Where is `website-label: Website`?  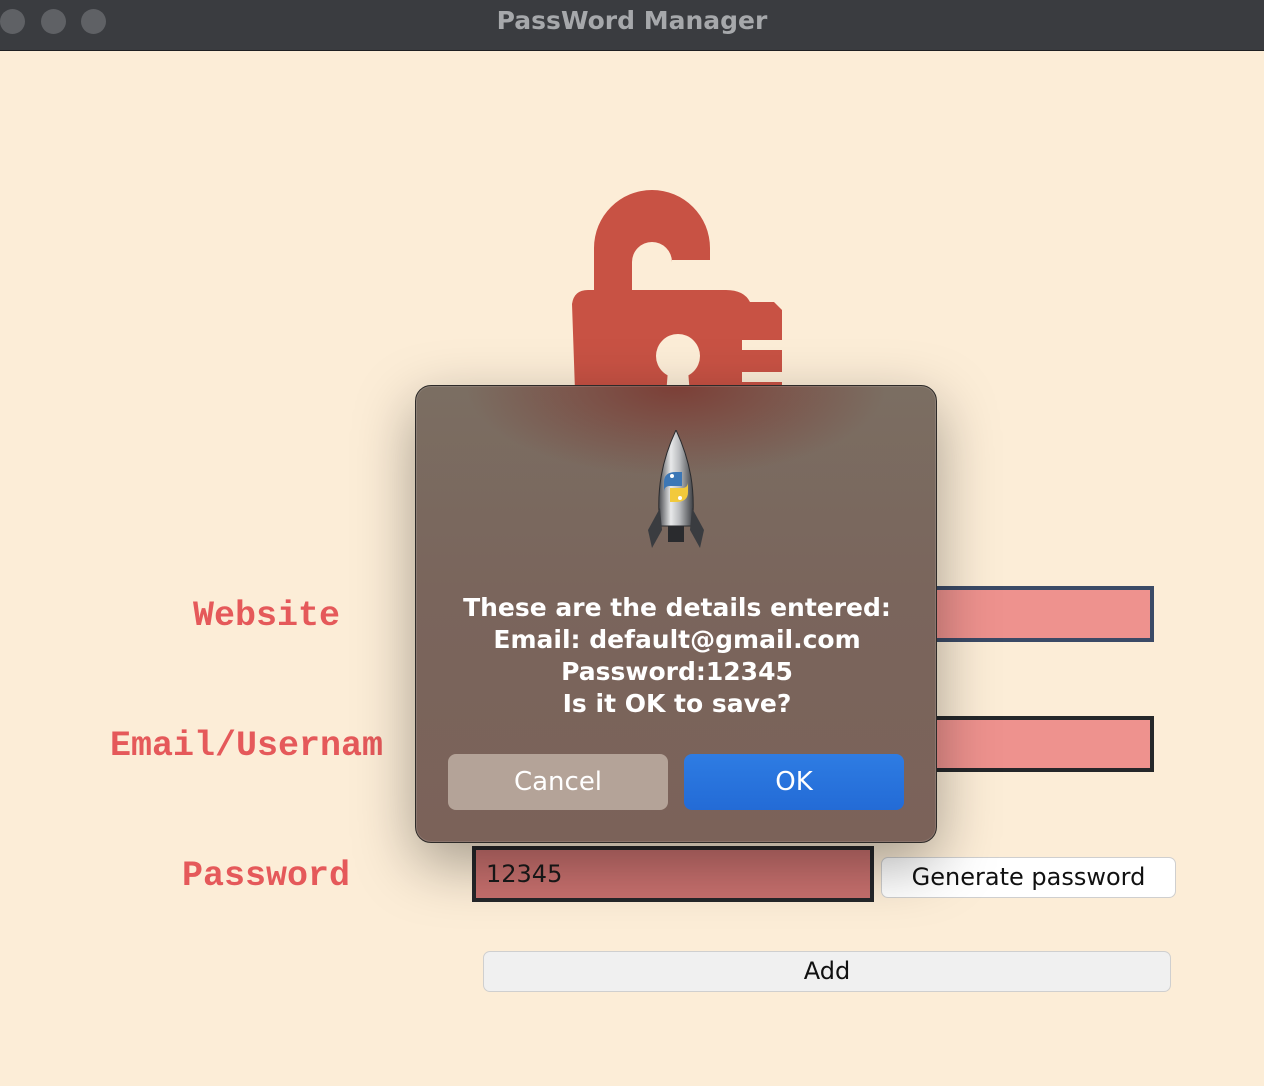
website-label: Website is located at coordinates (267, 616).